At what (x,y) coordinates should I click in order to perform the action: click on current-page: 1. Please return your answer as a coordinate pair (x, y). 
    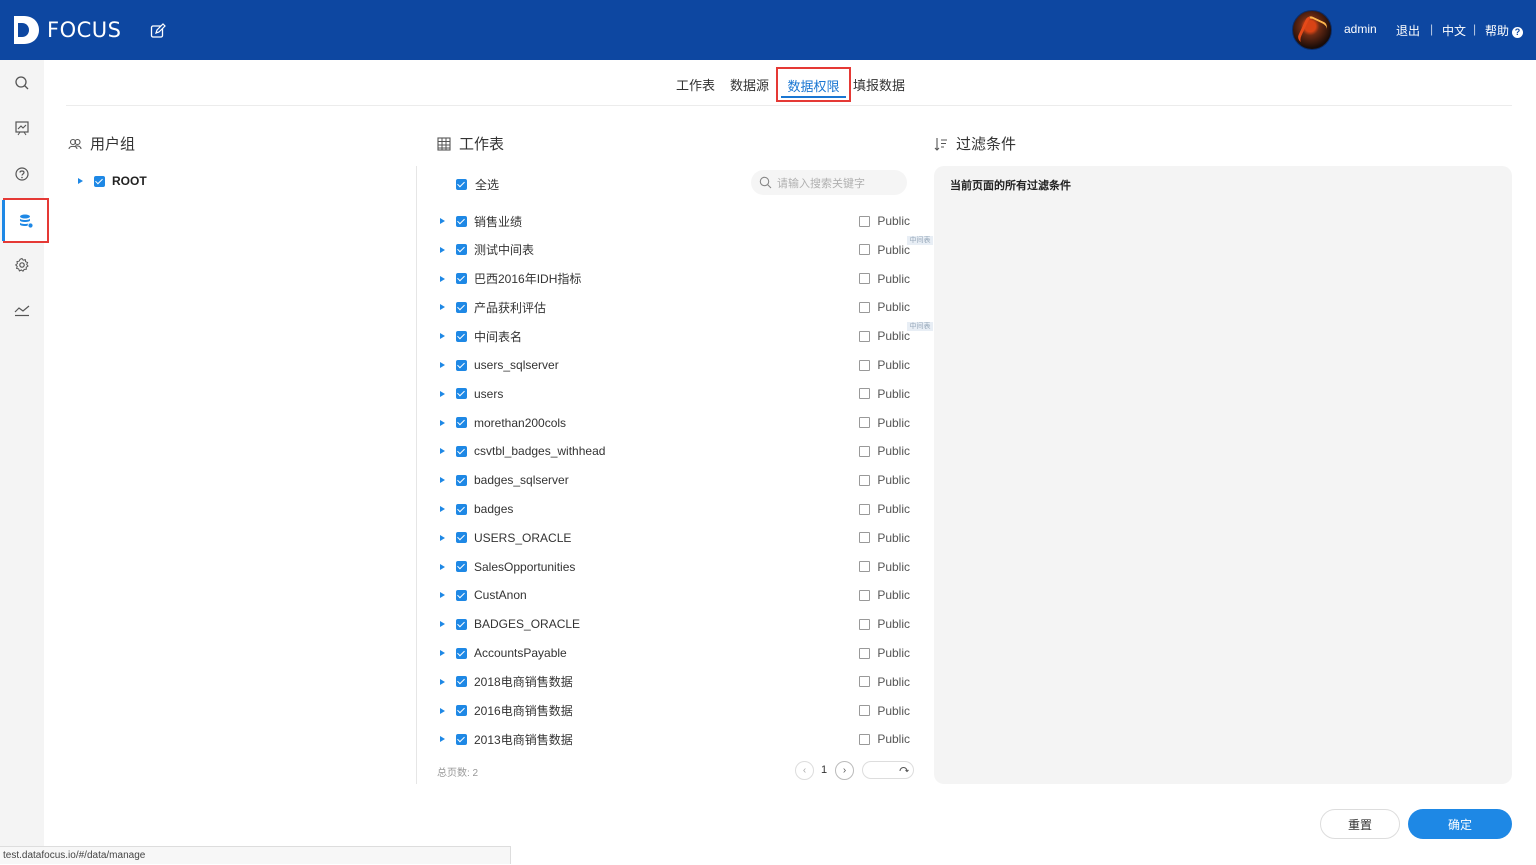
    Looking at the image, I should click on (824, 770).